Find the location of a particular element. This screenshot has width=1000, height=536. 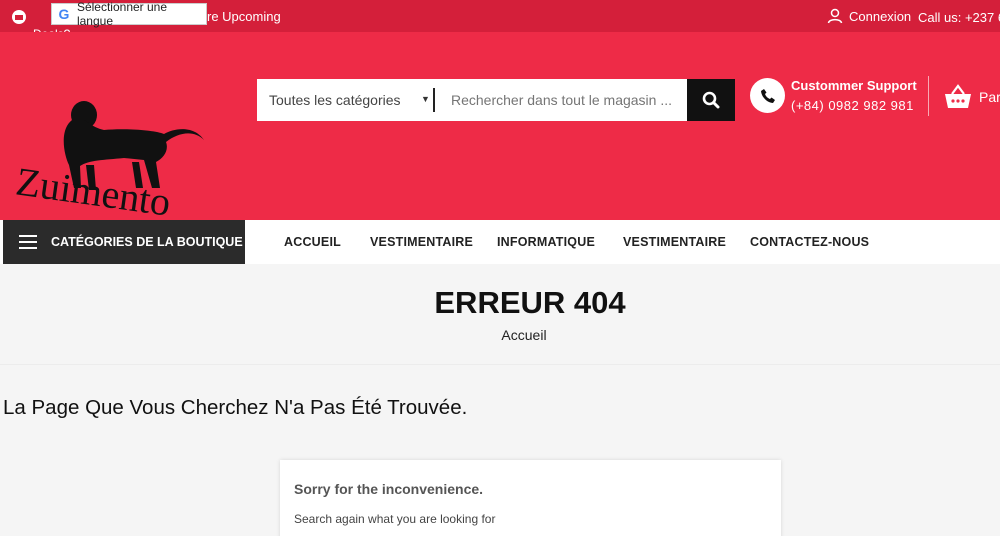

shop-categories-button: CATÉGORIES DE LA BOUTIQUE is located at coordinates (124, 242).